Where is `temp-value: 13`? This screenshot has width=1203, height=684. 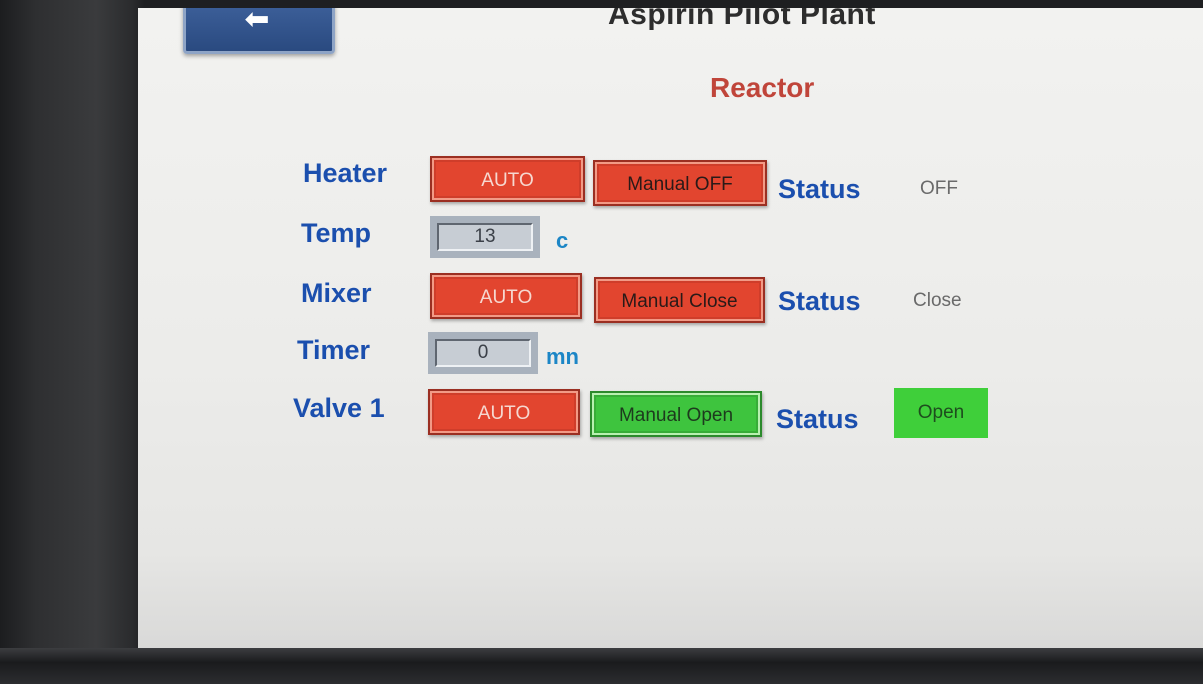
temp-value: 13 is located at coordinates (485, 237).